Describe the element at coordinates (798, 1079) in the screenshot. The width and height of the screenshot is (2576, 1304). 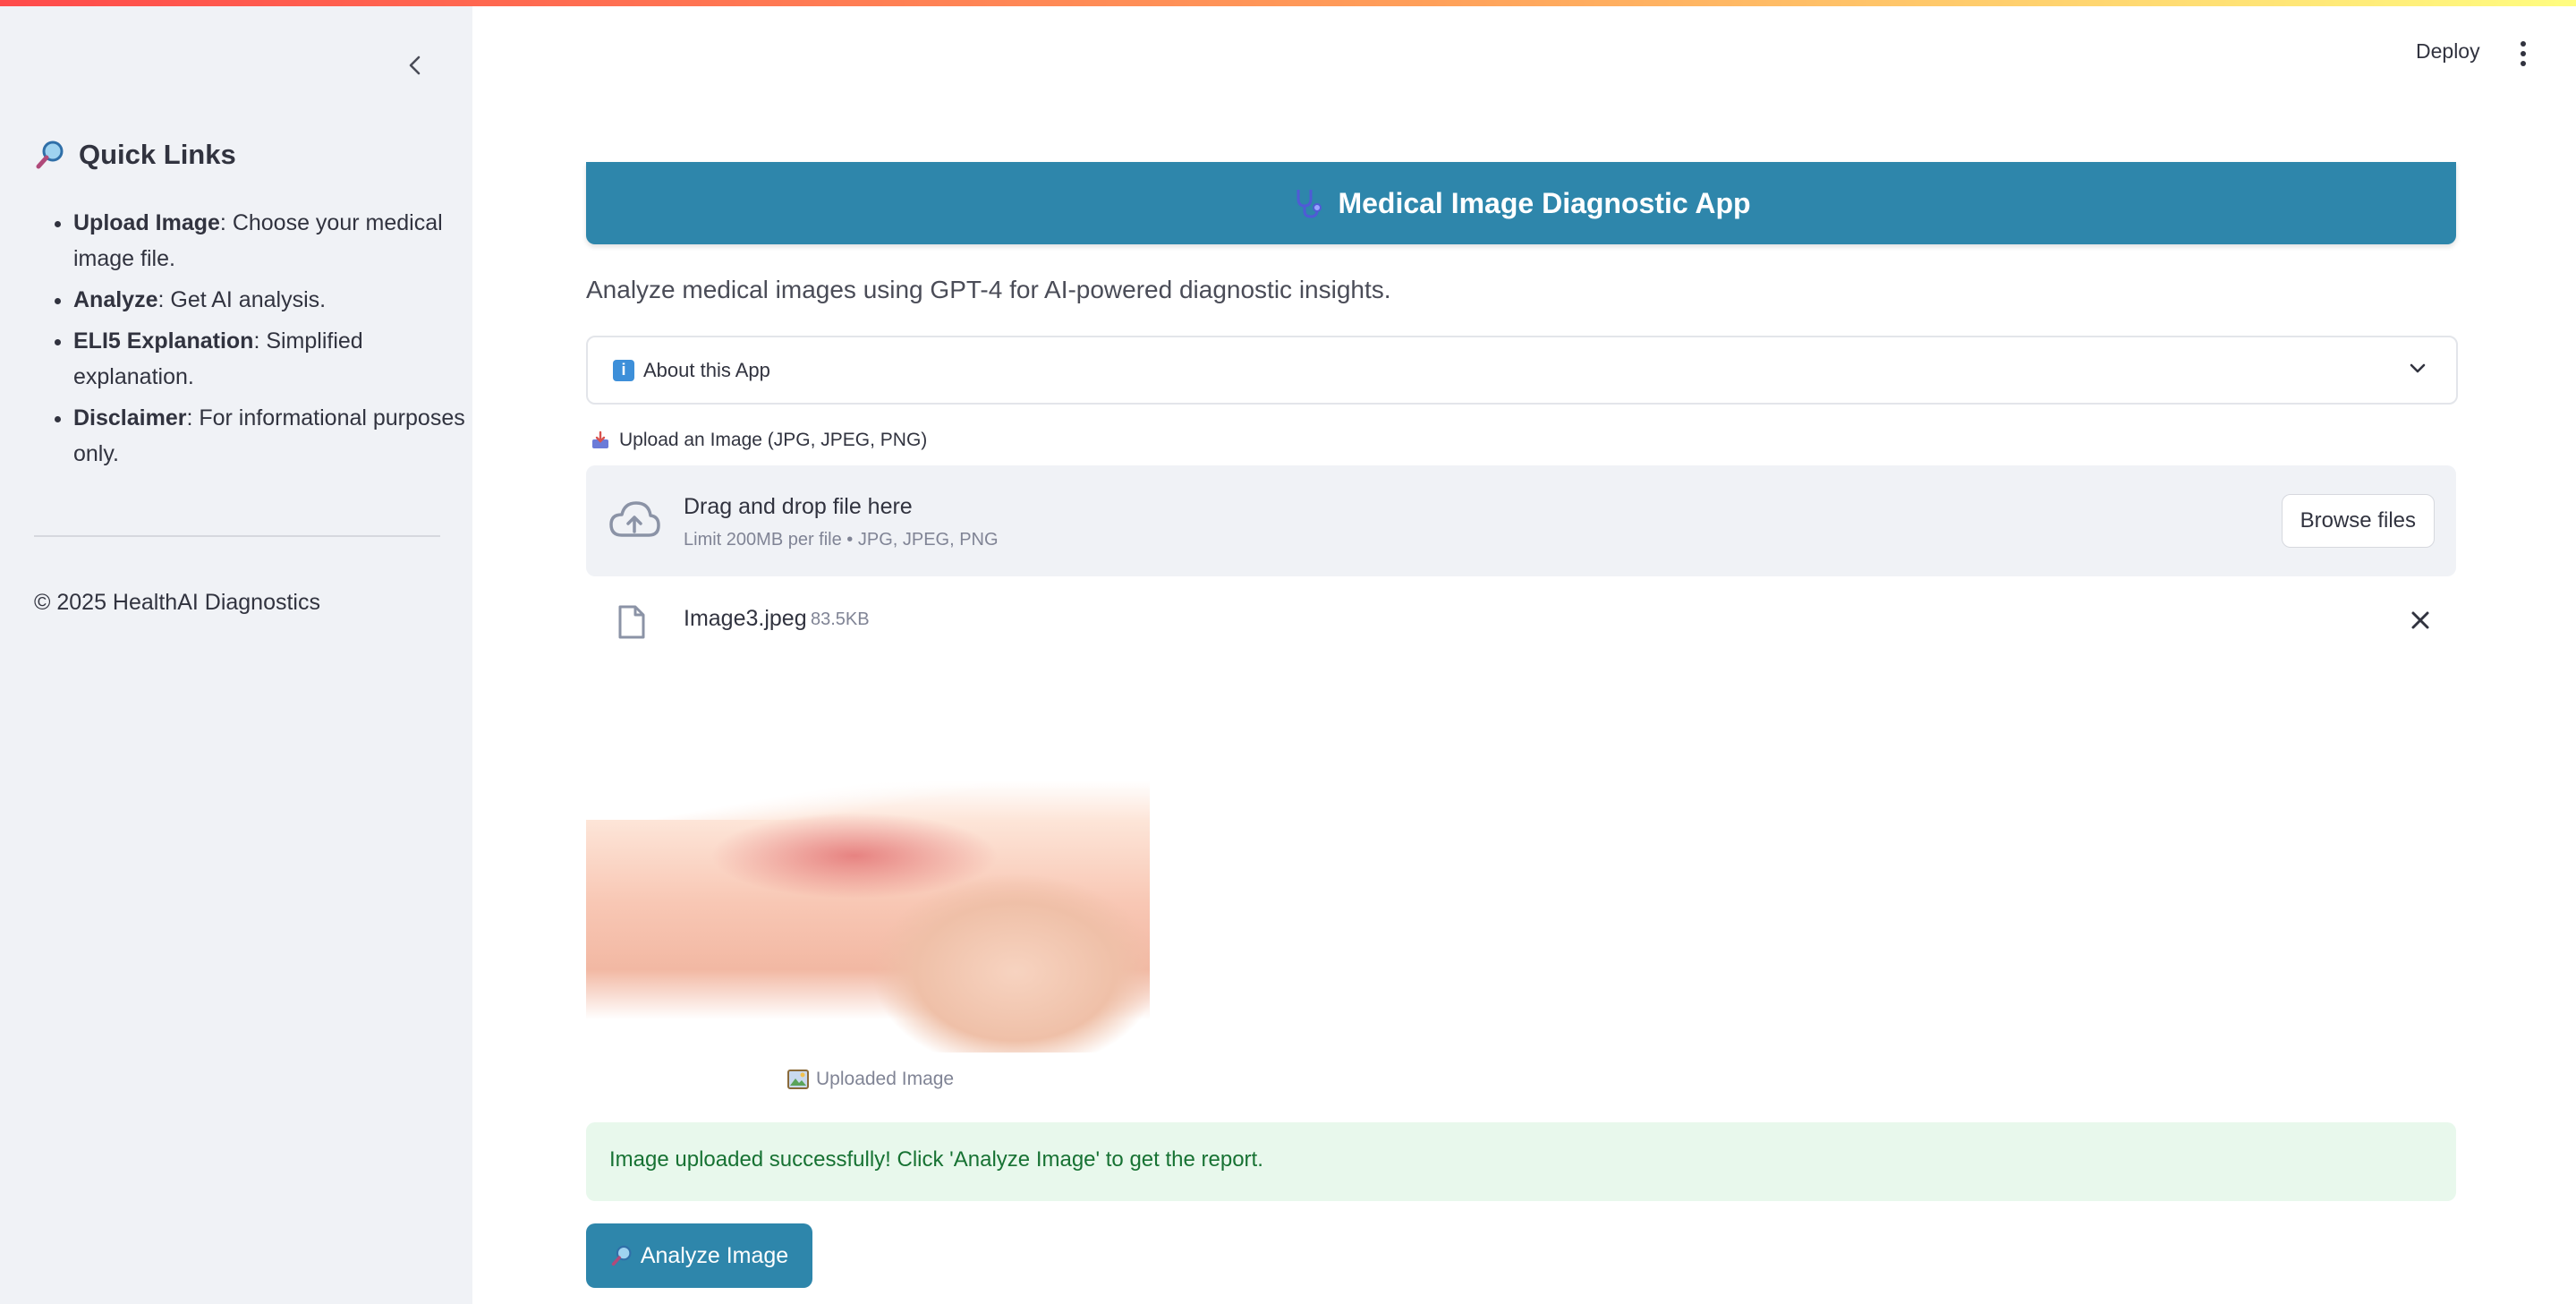
I see `picture-icon` at that location.